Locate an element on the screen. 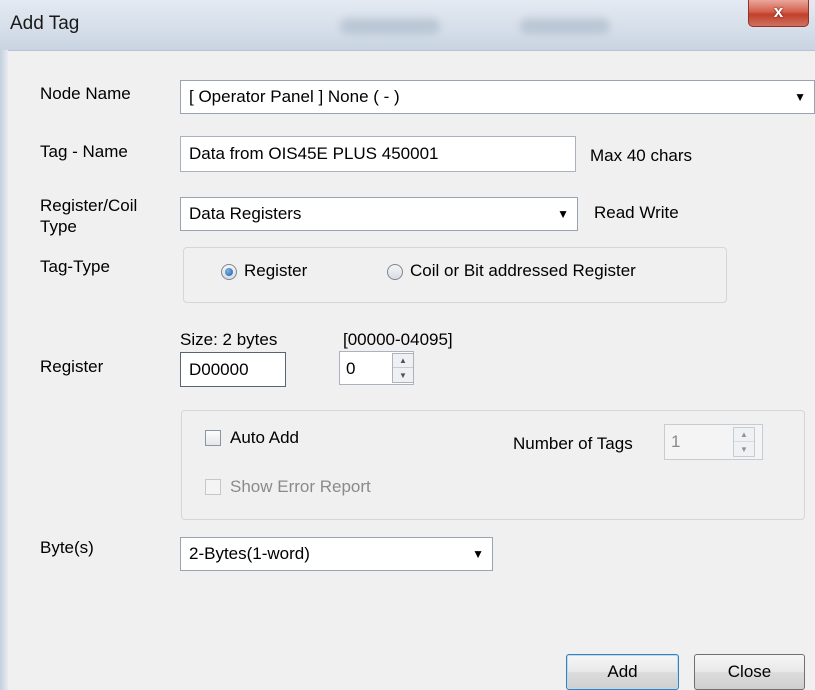  coil-bit-radio-label: Coil or Bit addressed Register is located at coordinates (523, 271).